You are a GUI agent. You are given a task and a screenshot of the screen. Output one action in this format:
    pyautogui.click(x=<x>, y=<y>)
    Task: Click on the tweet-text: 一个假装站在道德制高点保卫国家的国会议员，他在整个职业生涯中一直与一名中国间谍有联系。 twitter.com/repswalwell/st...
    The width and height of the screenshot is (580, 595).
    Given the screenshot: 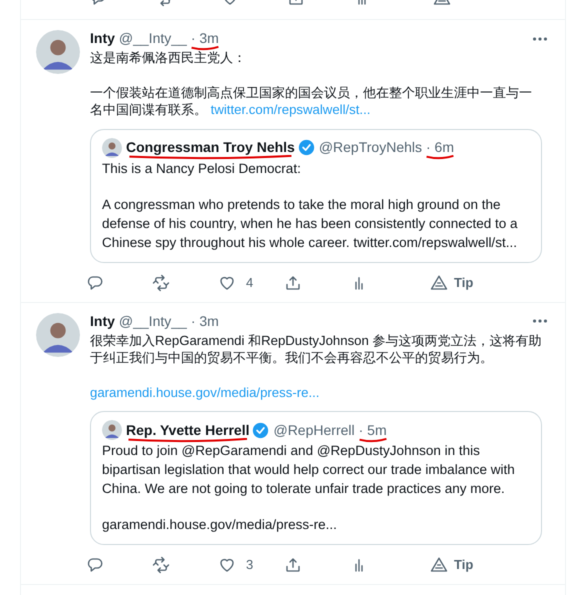 What is the action you would take?
    pyautogui.click(x=311, y=101)
    